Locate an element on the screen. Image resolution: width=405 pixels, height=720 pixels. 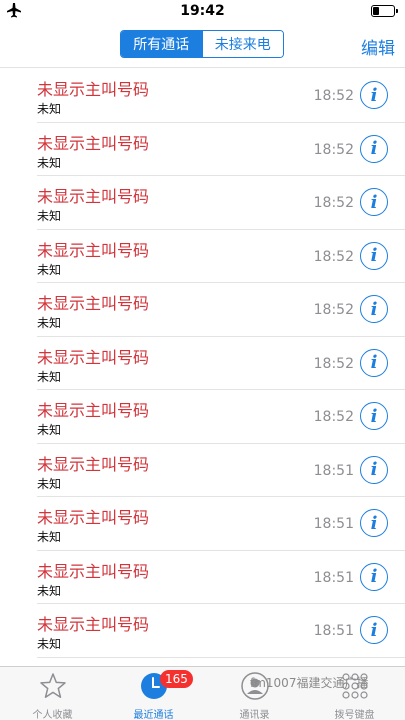
status-bar: 19:42 is located at coordinates (202, 11).